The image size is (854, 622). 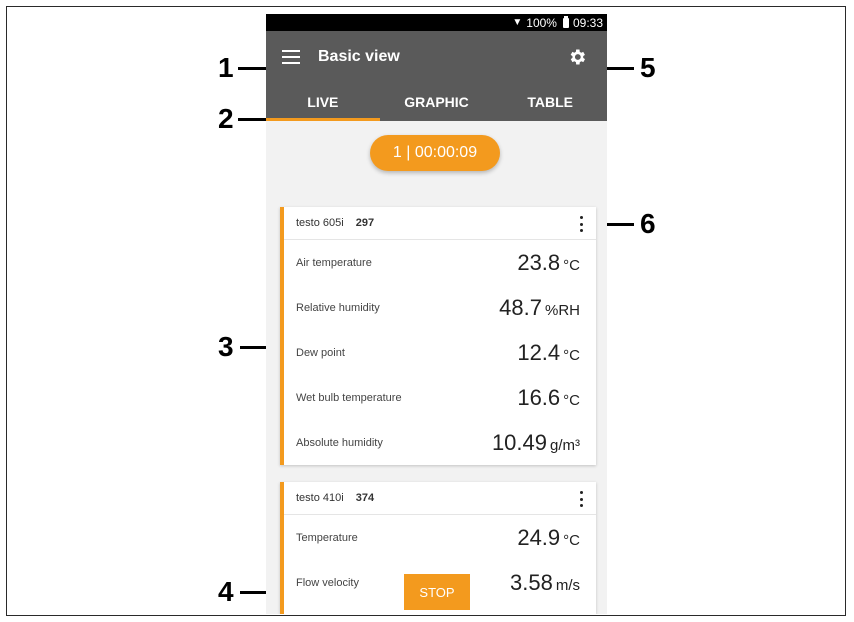 What do you see at coordinates (550, 102) in the screenshot?
I see `tab-table: TABLE` at bounding box center [550, 102].